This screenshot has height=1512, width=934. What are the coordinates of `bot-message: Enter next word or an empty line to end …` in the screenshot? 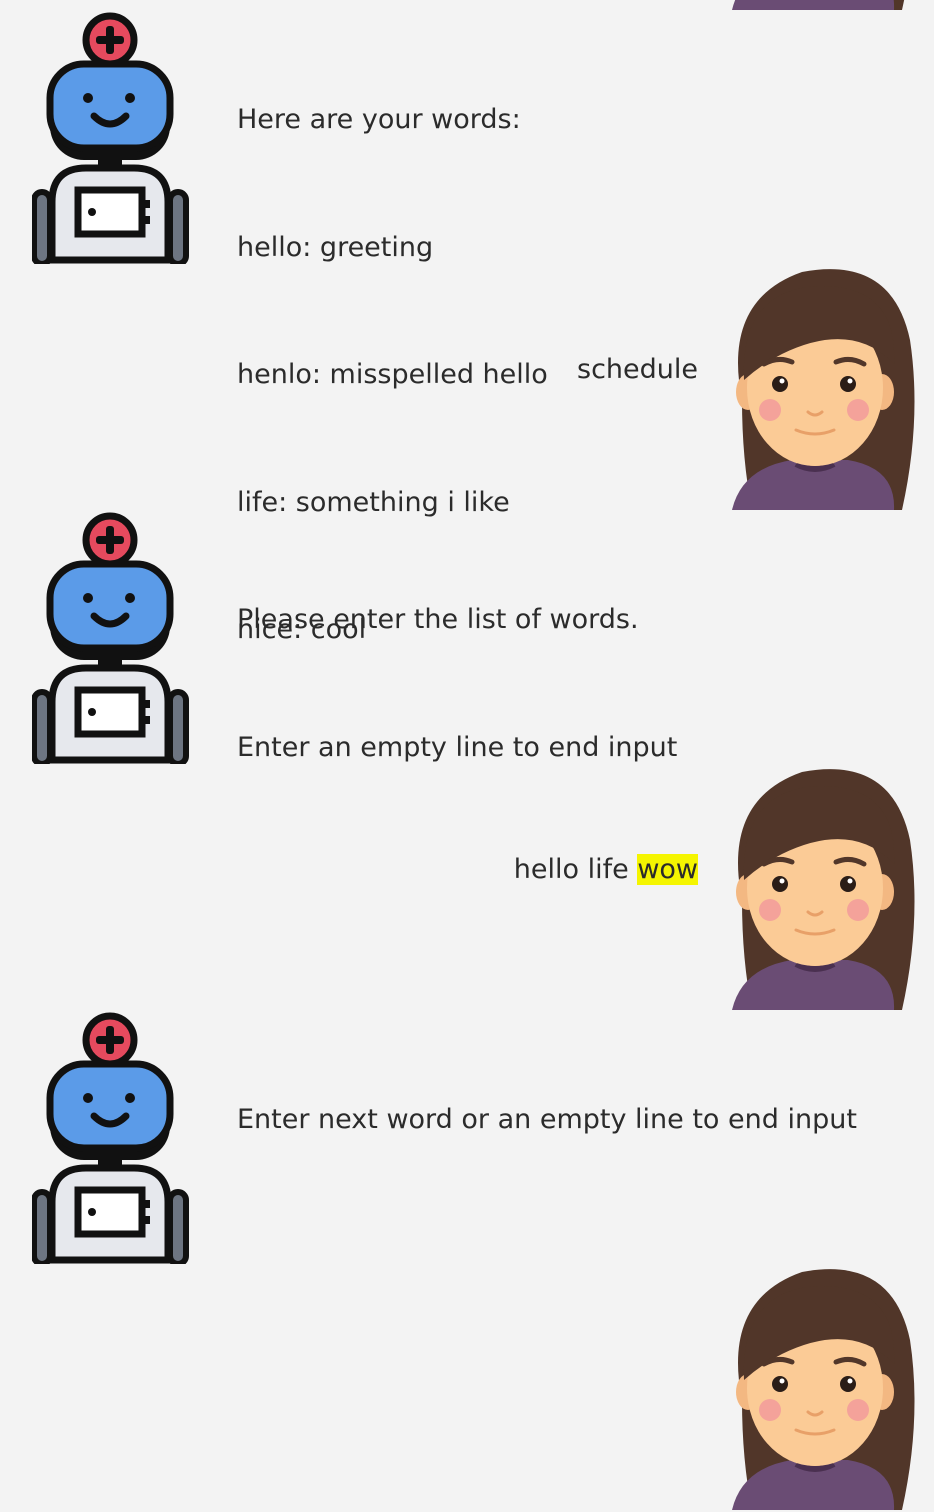 It's located at (547, 1099).